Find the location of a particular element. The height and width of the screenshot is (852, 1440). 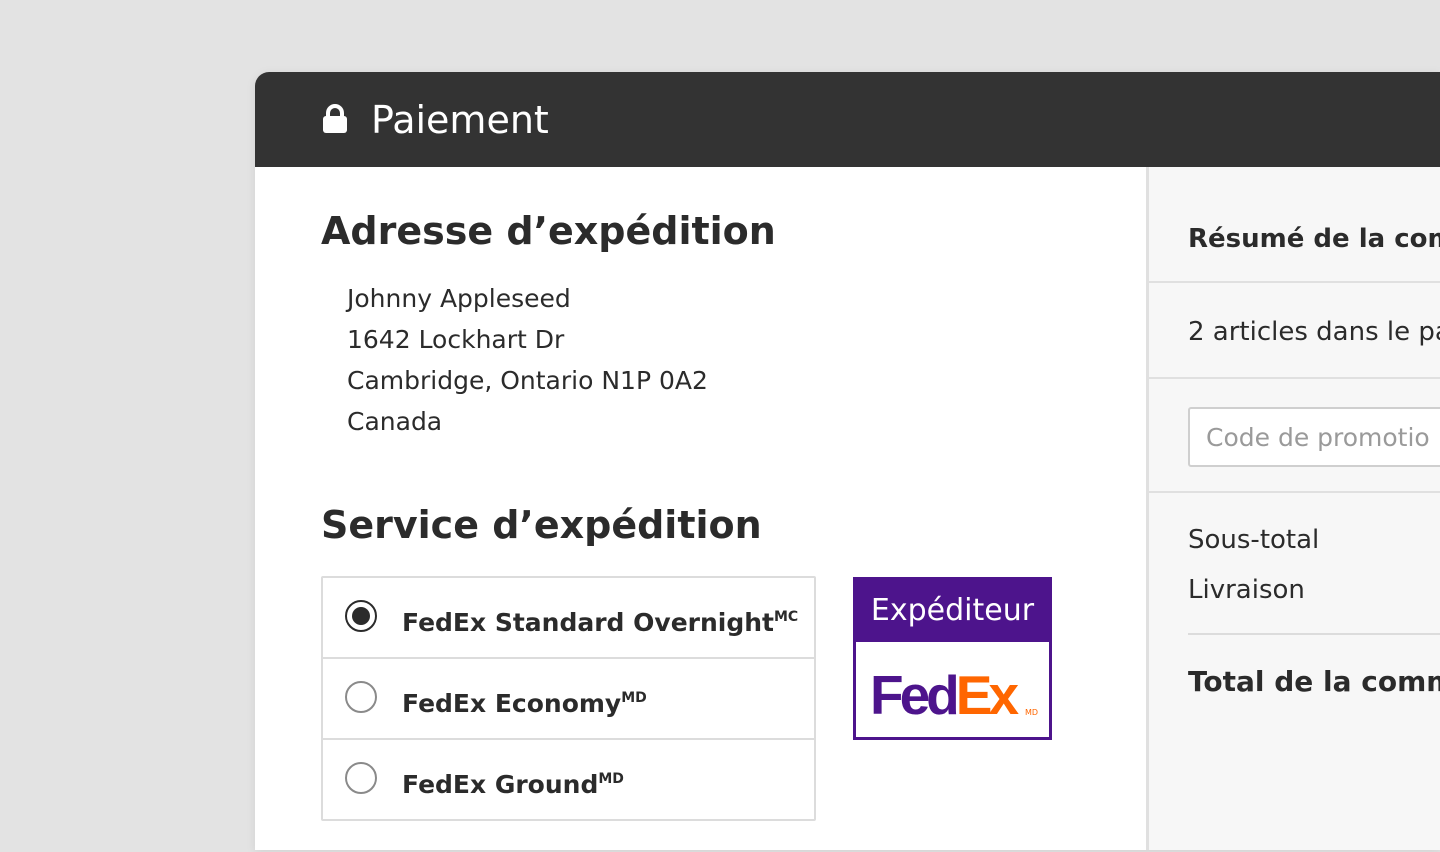

trademark-mark: MC is located at coordinates (786, 617).